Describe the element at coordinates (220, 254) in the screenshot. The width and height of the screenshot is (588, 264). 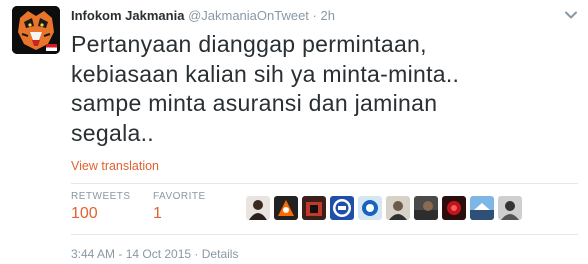
I see `details-link: Details` at that location.